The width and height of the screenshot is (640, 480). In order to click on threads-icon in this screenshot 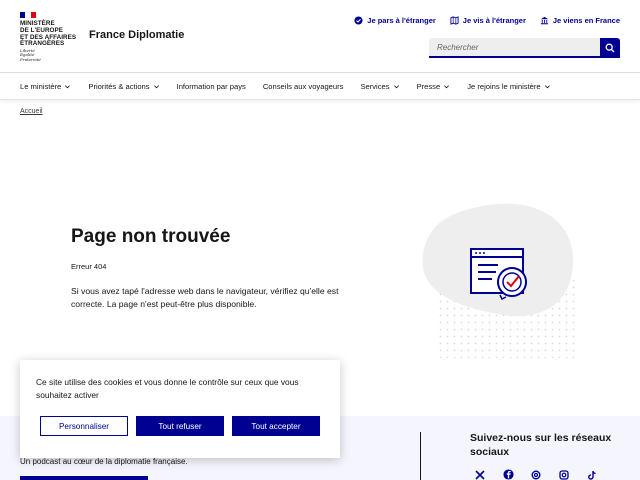, I will do `click(536, 474)`.